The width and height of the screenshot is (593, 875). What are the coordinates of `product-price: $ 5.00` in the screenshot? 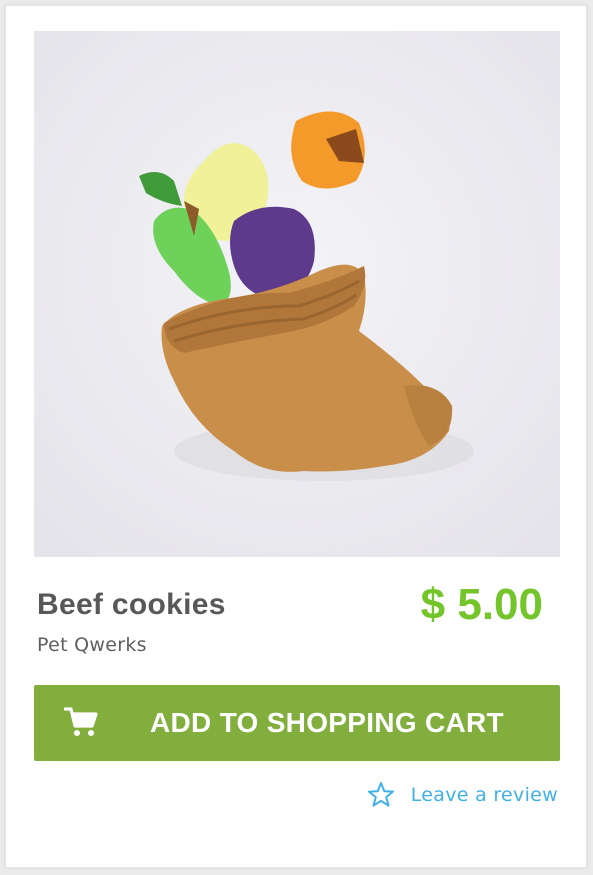 It's located at (481, 604).